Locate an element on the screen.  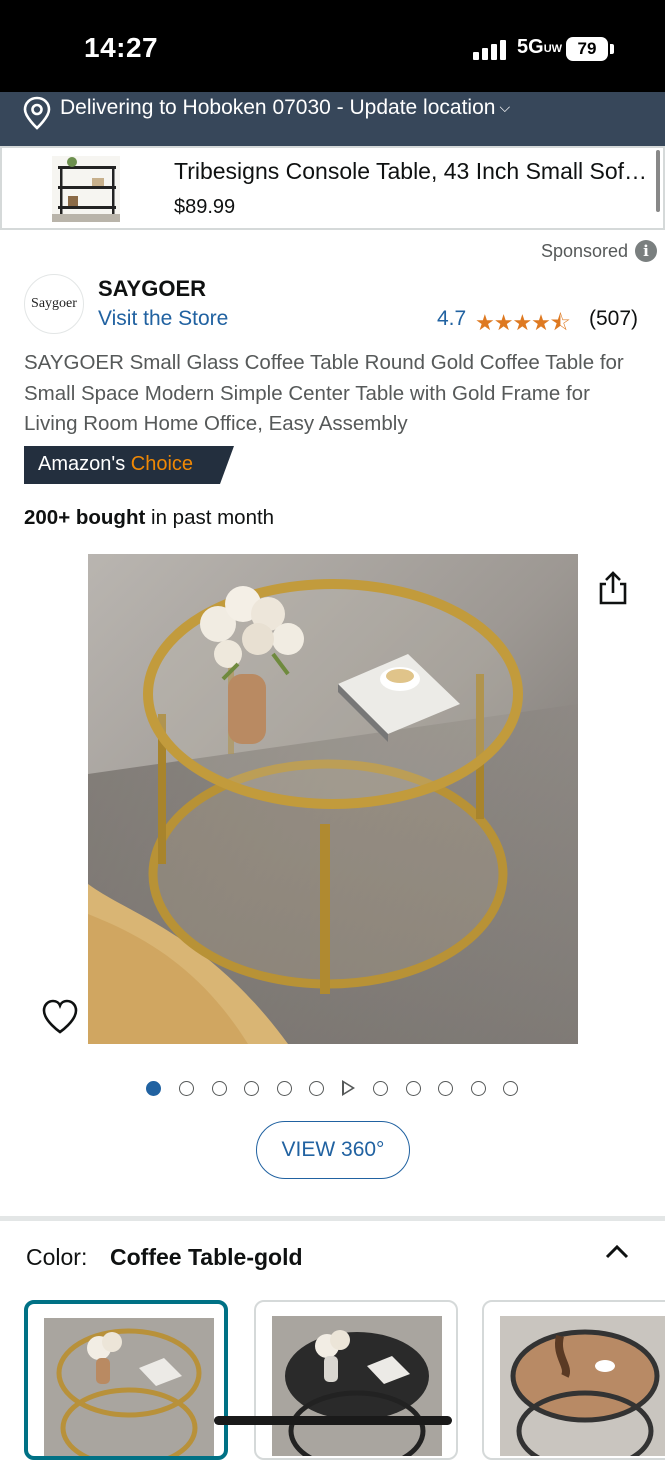
sponsored-label: Sponsored is located at coordinates (585, 251).